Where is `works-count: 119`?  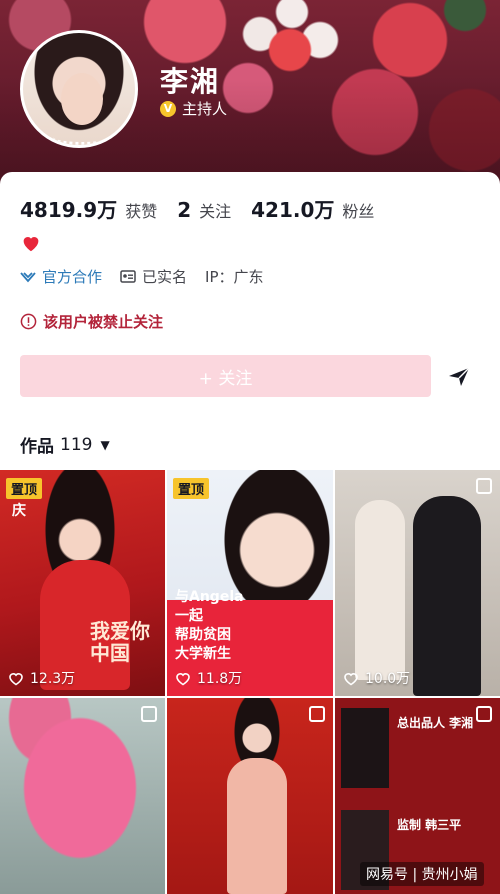 works-count: 119 is located at coordinates (76, 444).